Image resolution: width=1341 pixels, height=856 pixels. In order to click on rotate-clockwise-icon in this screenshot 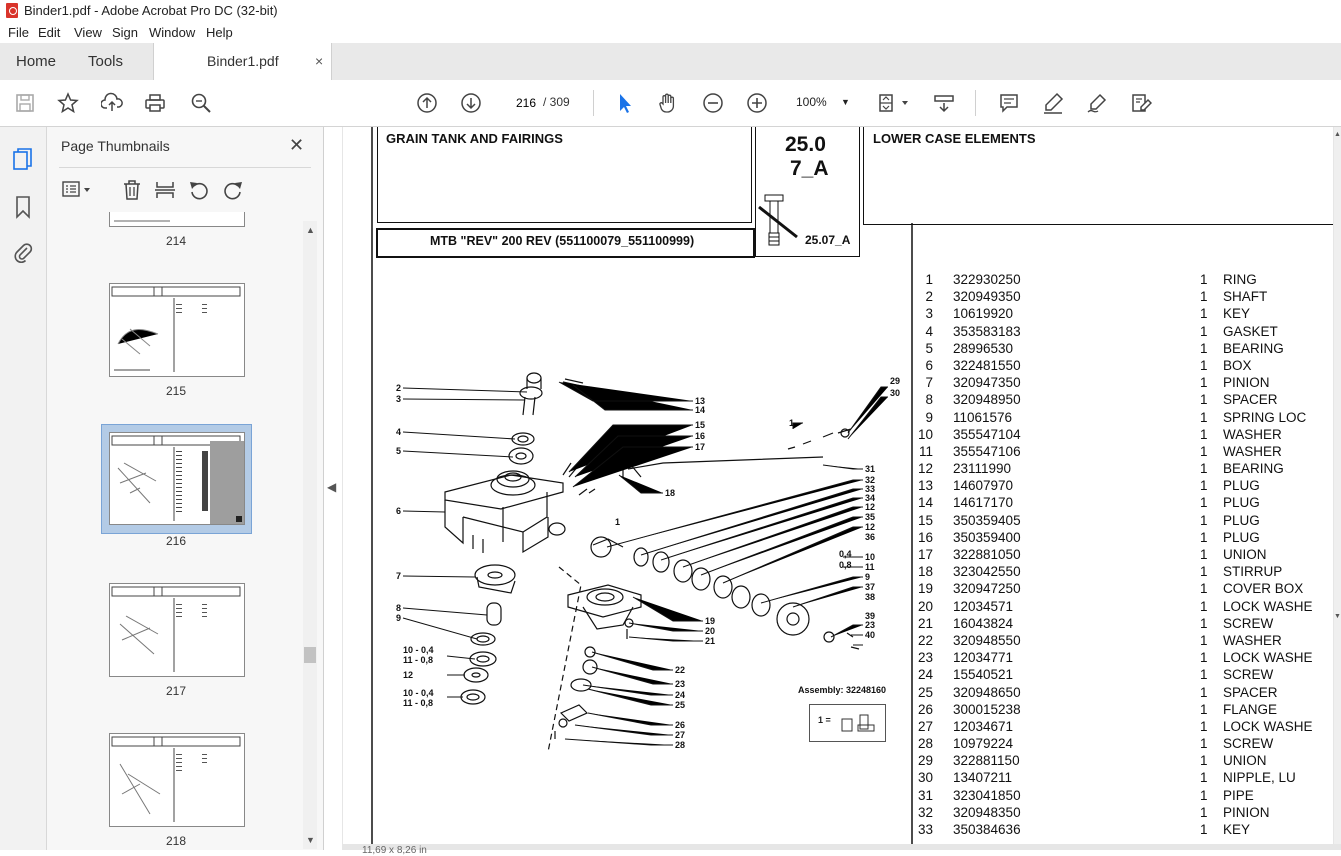, I will do `click(233, 190)`.